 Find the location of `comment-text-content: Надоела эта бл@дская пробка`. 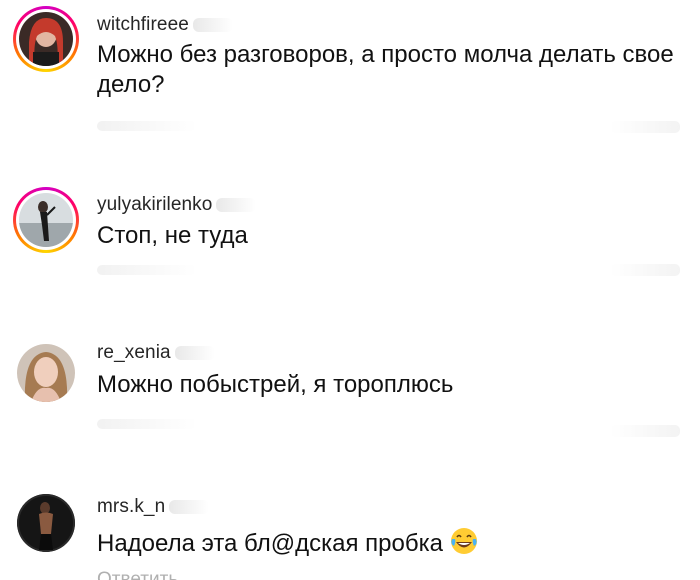

comment-text-content: Надоела эта бл@дская пробка is located at coordinates (270, 543).